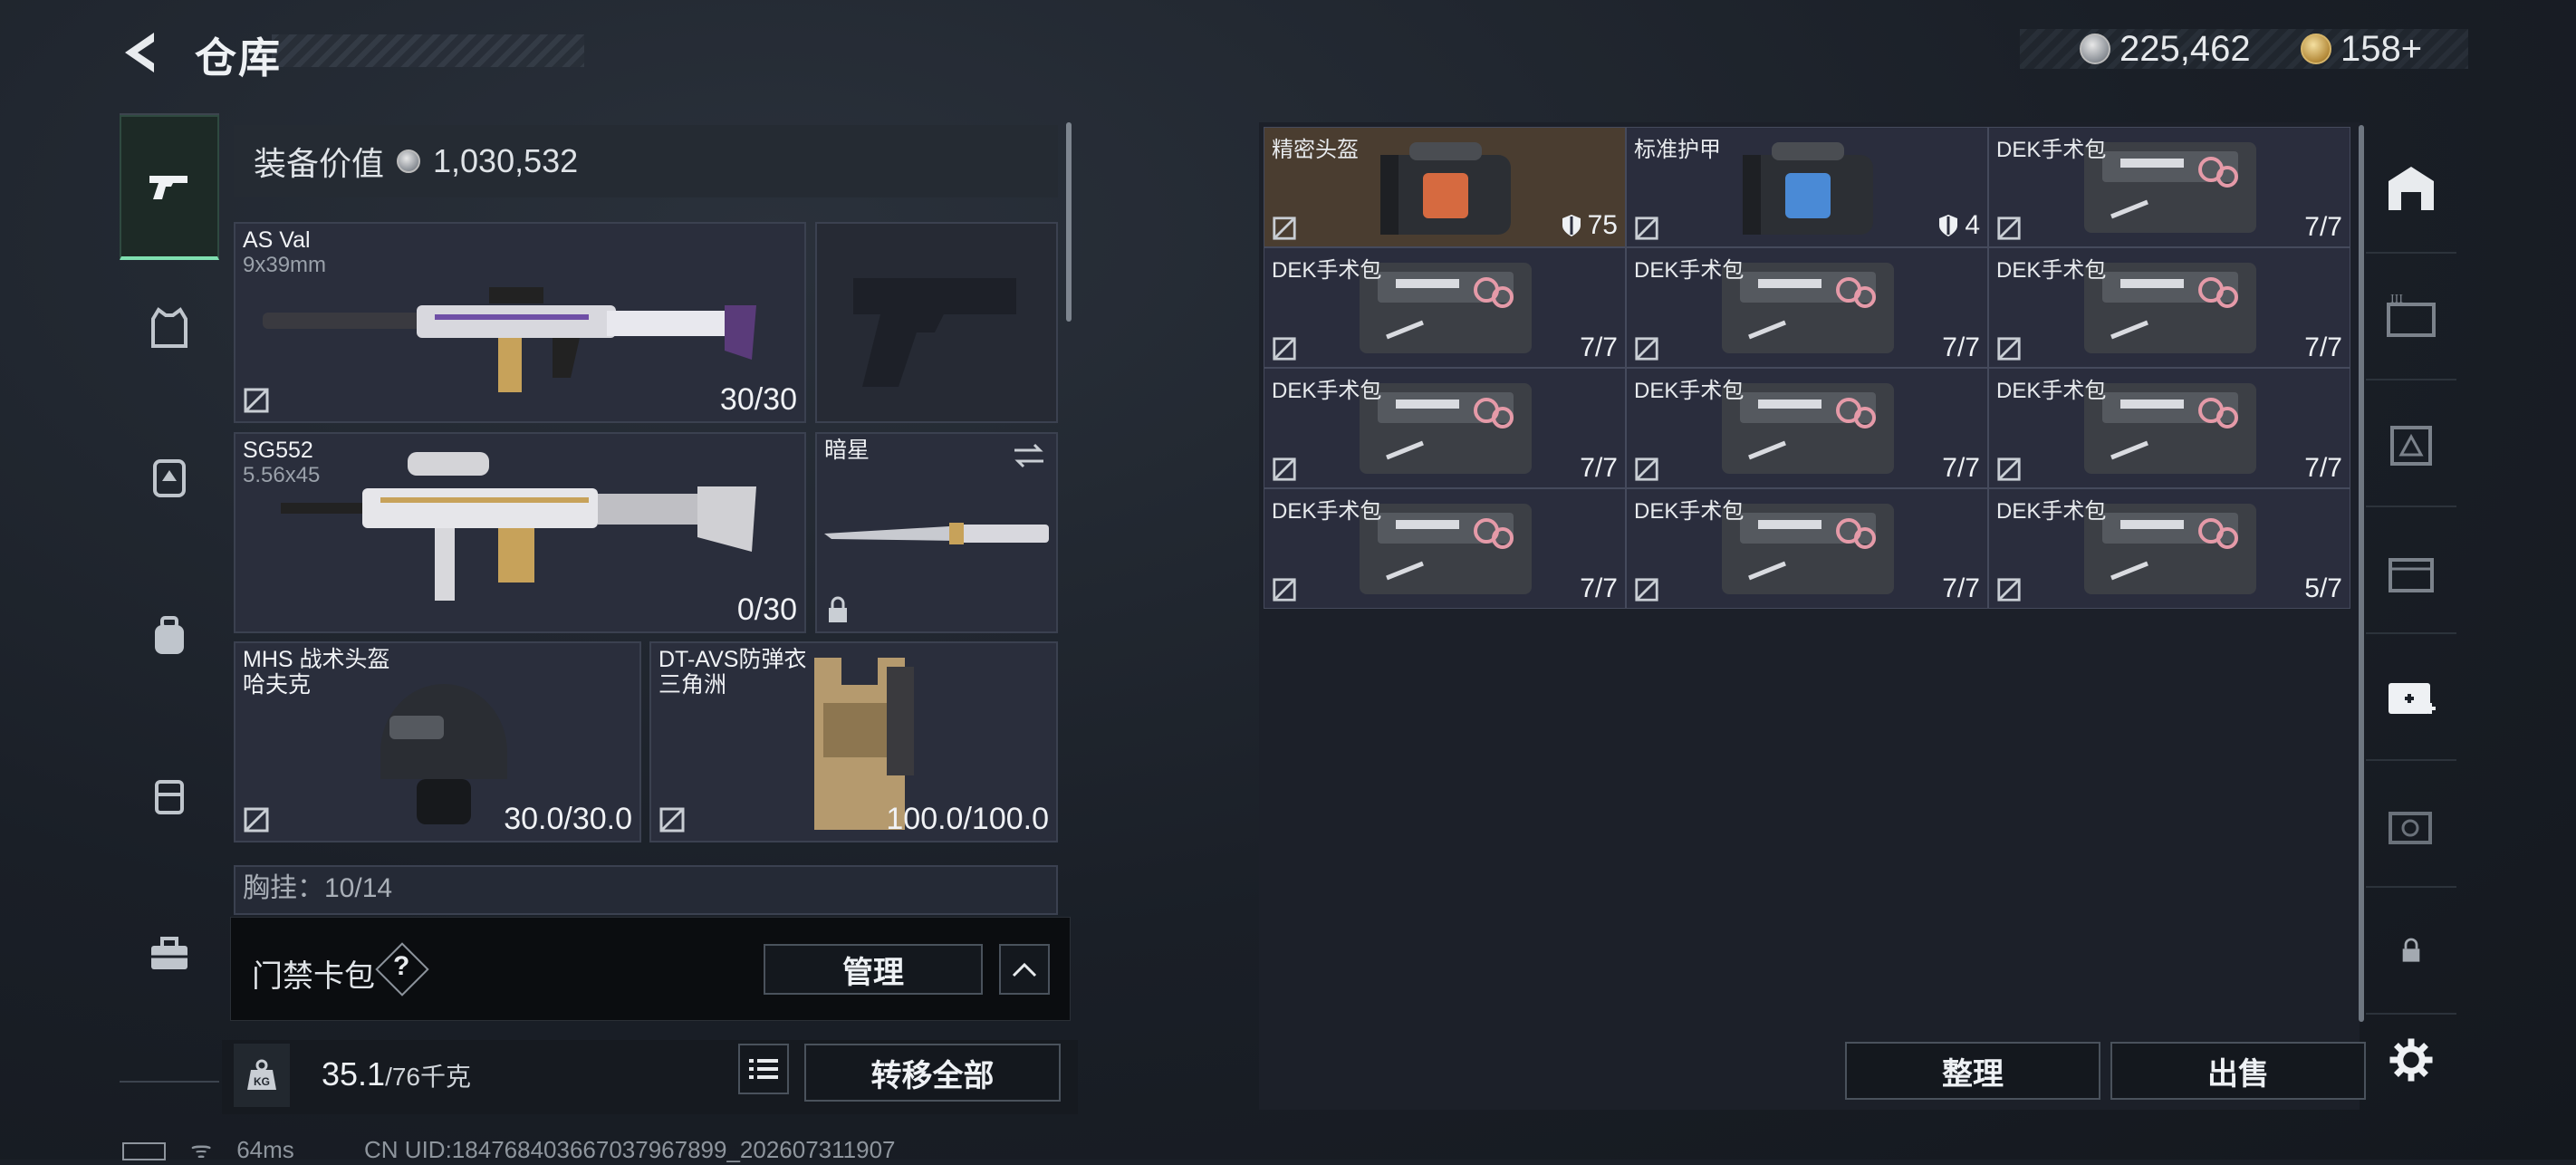  I want to click on weight-current: 35.1, so click(354, 1074).